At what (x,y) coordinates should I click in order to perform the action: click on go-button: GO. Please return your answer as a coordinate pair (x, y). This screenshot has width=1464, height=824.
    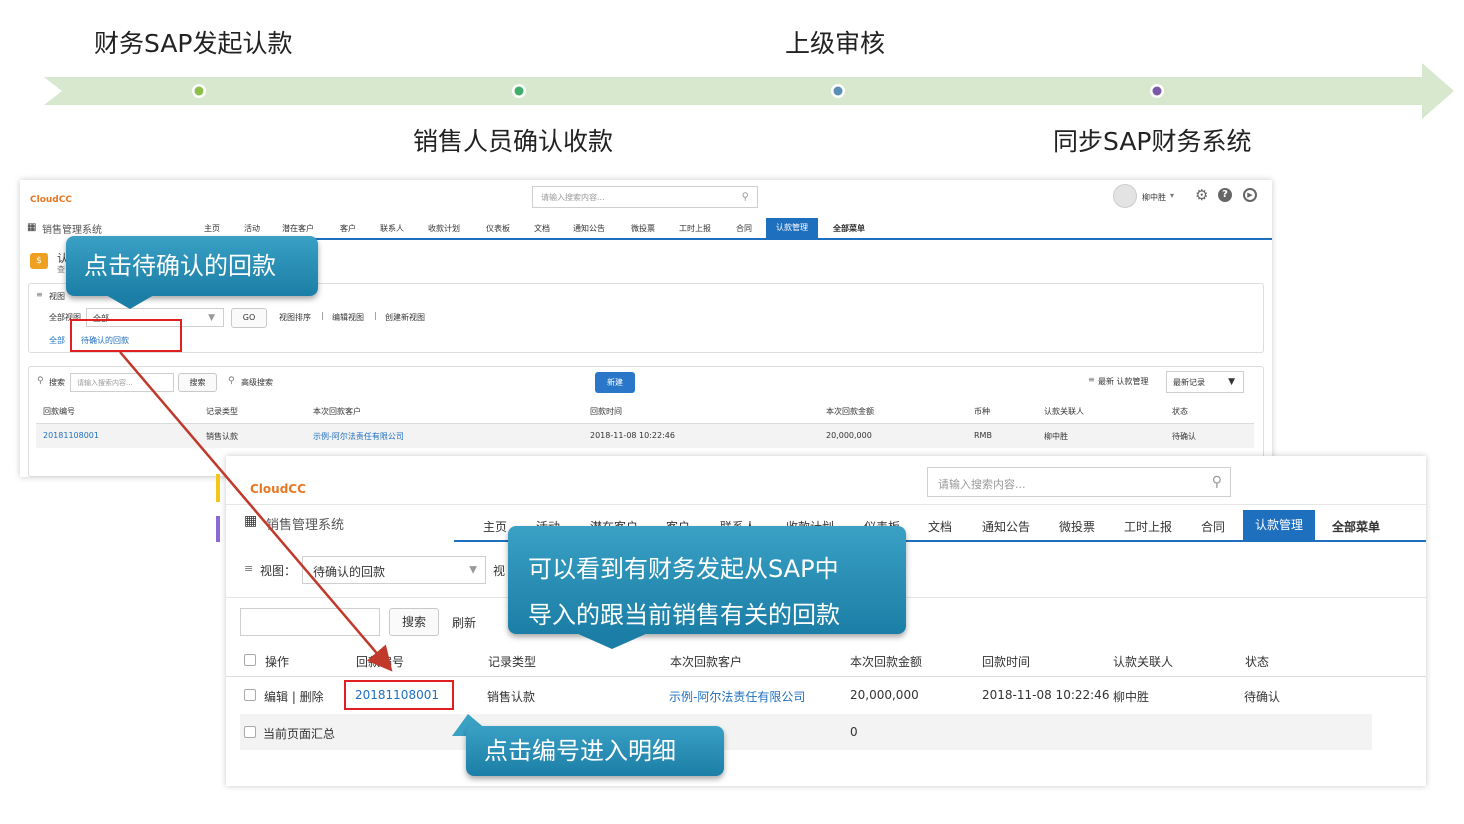
    Looking at the image, I should click on (249, 318).